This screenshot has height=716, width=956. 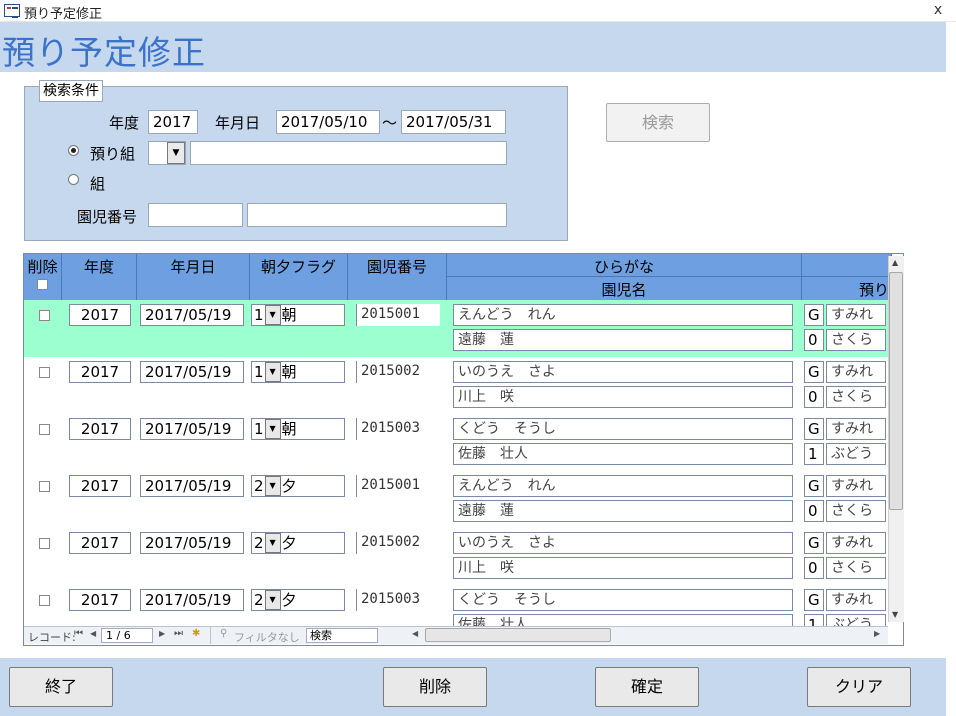 What do you see at coordinates (348, 153) in the screenshot?
I see `azukari-name-field` at bounding box center [348, 153].